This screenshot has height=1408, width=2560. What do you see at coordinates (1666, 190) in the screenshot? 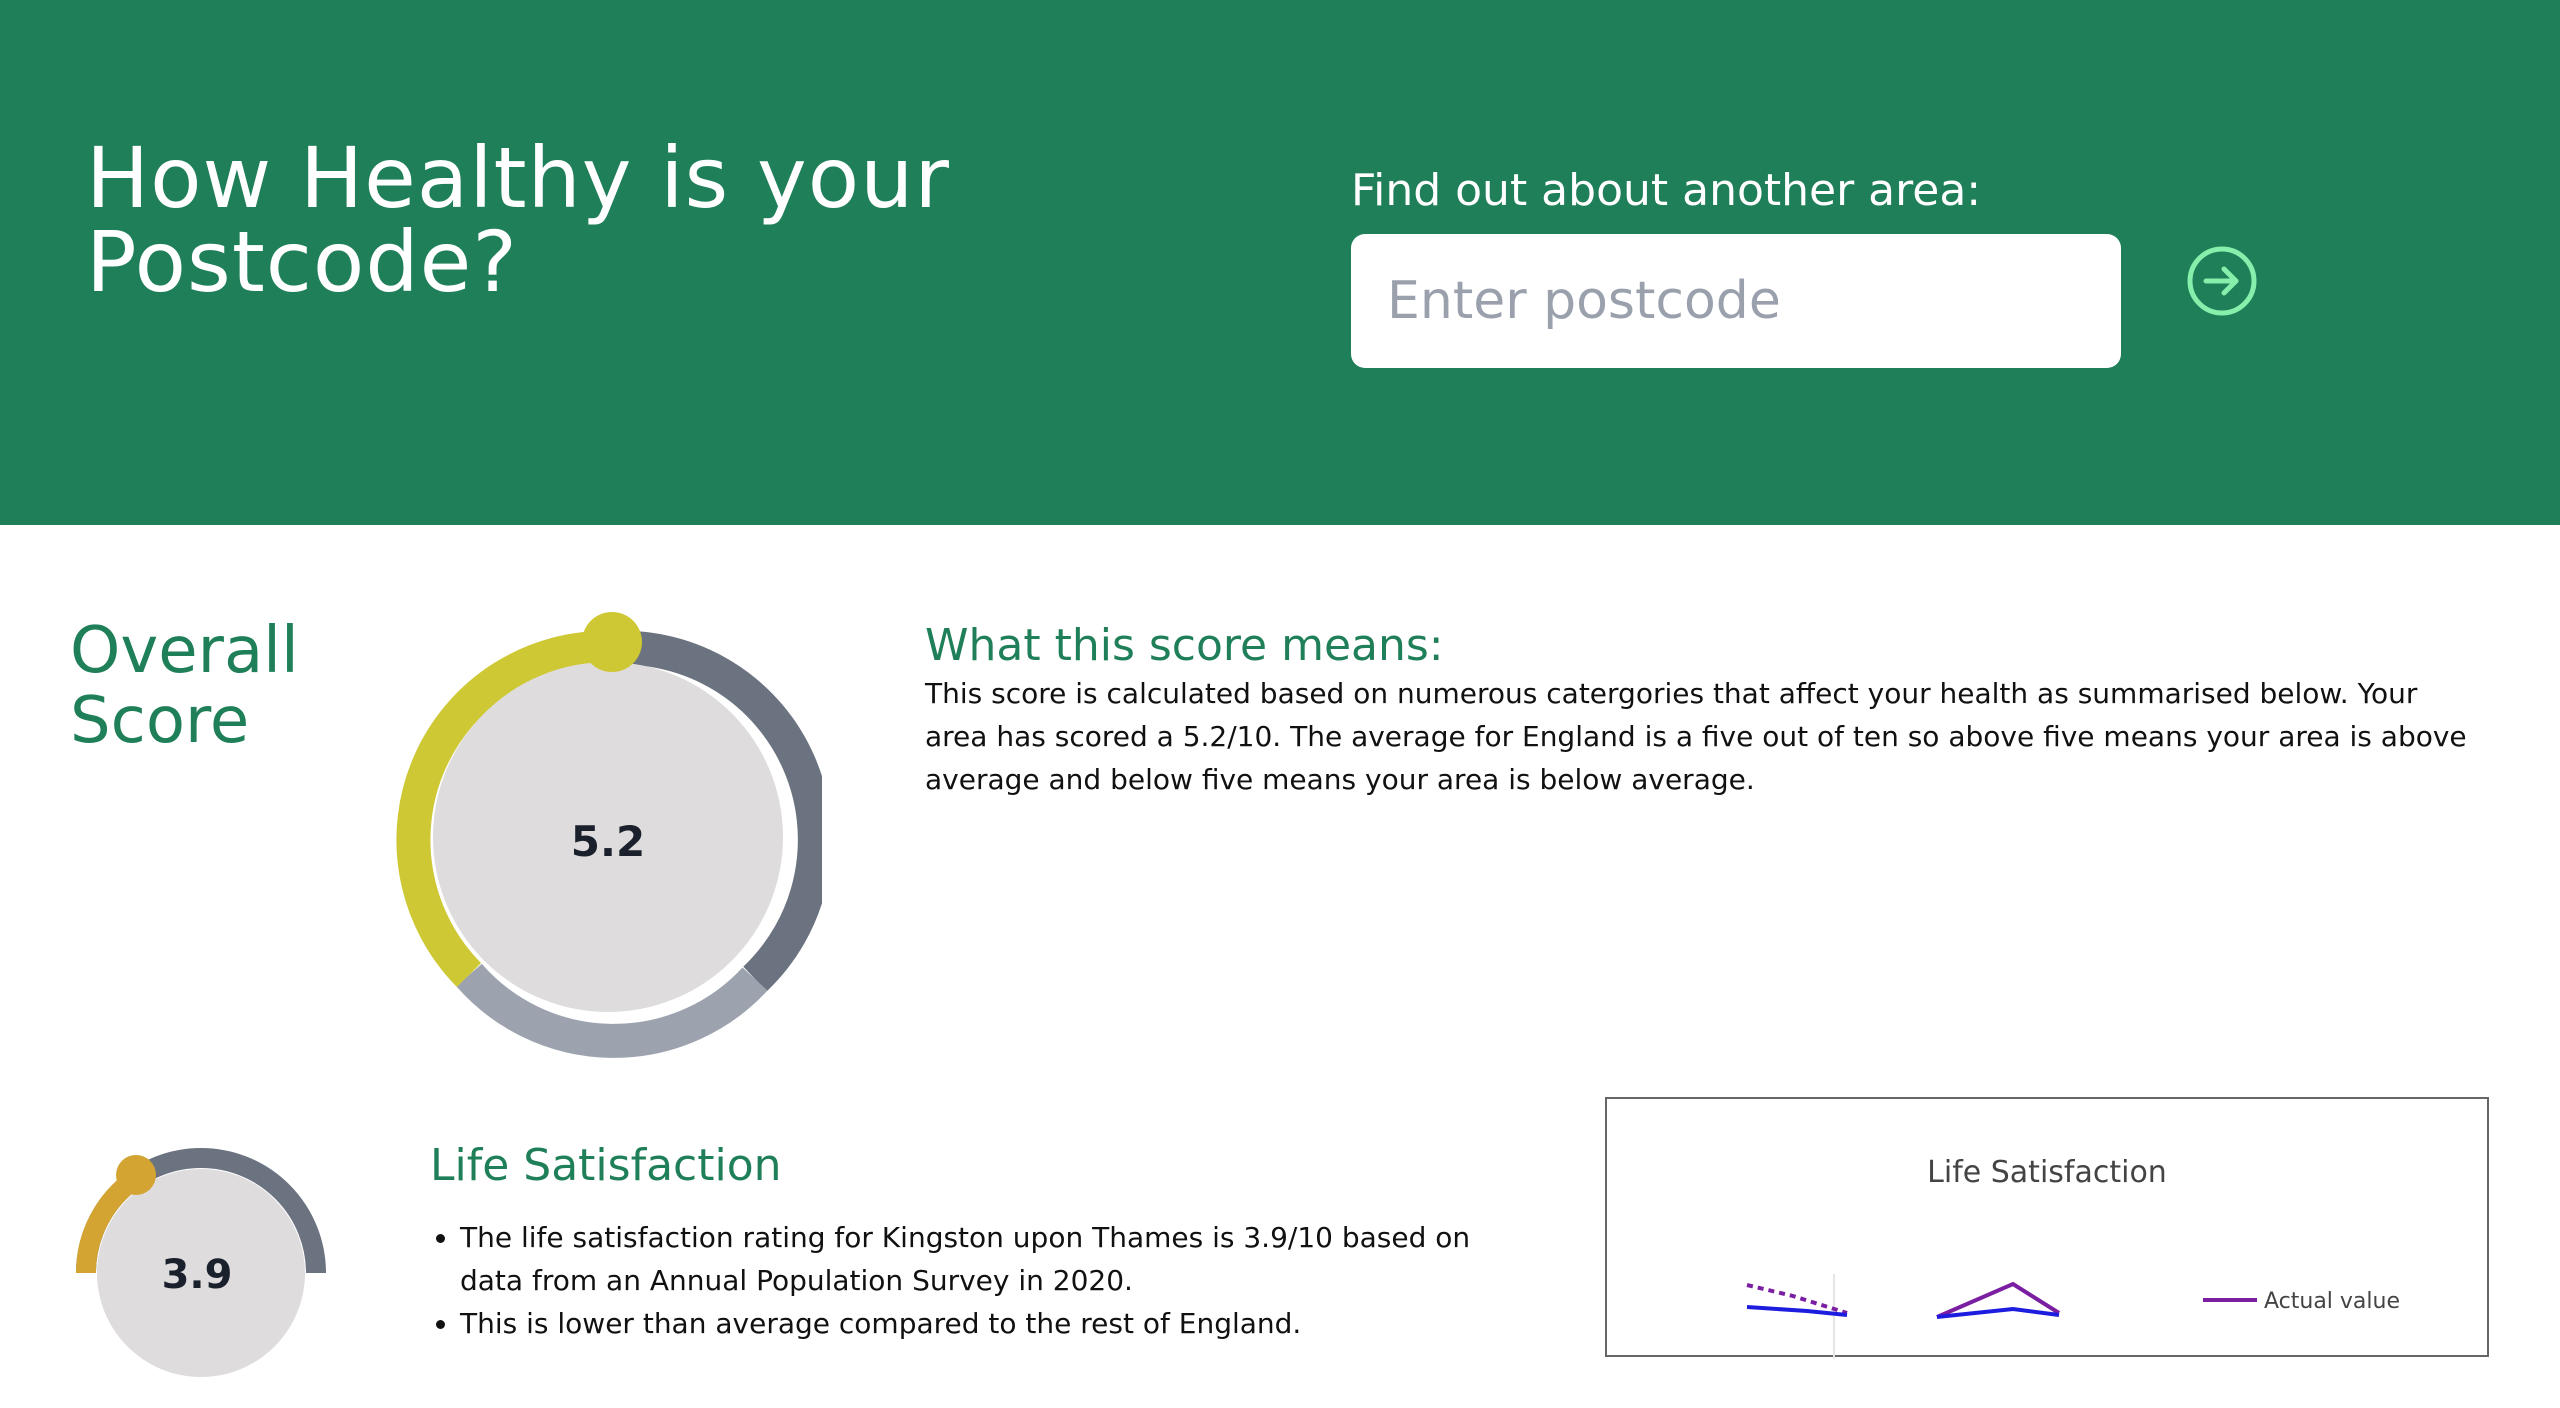
I see `search-label: Find out about another area:` at bounding box center [1666, 190].